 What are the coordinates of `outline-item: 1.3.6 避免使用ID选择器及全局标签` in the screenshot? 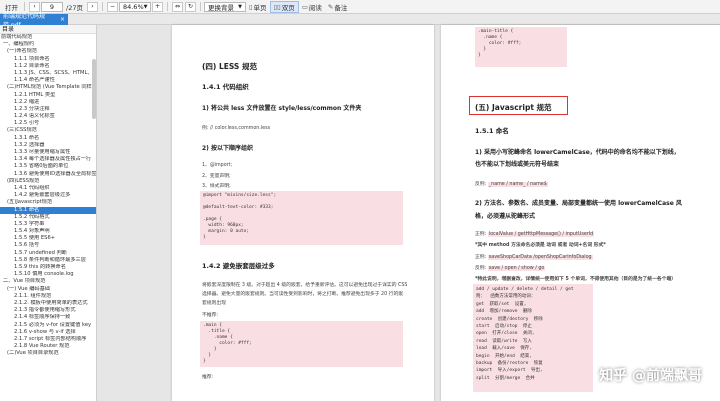 It's located at (48, 174).